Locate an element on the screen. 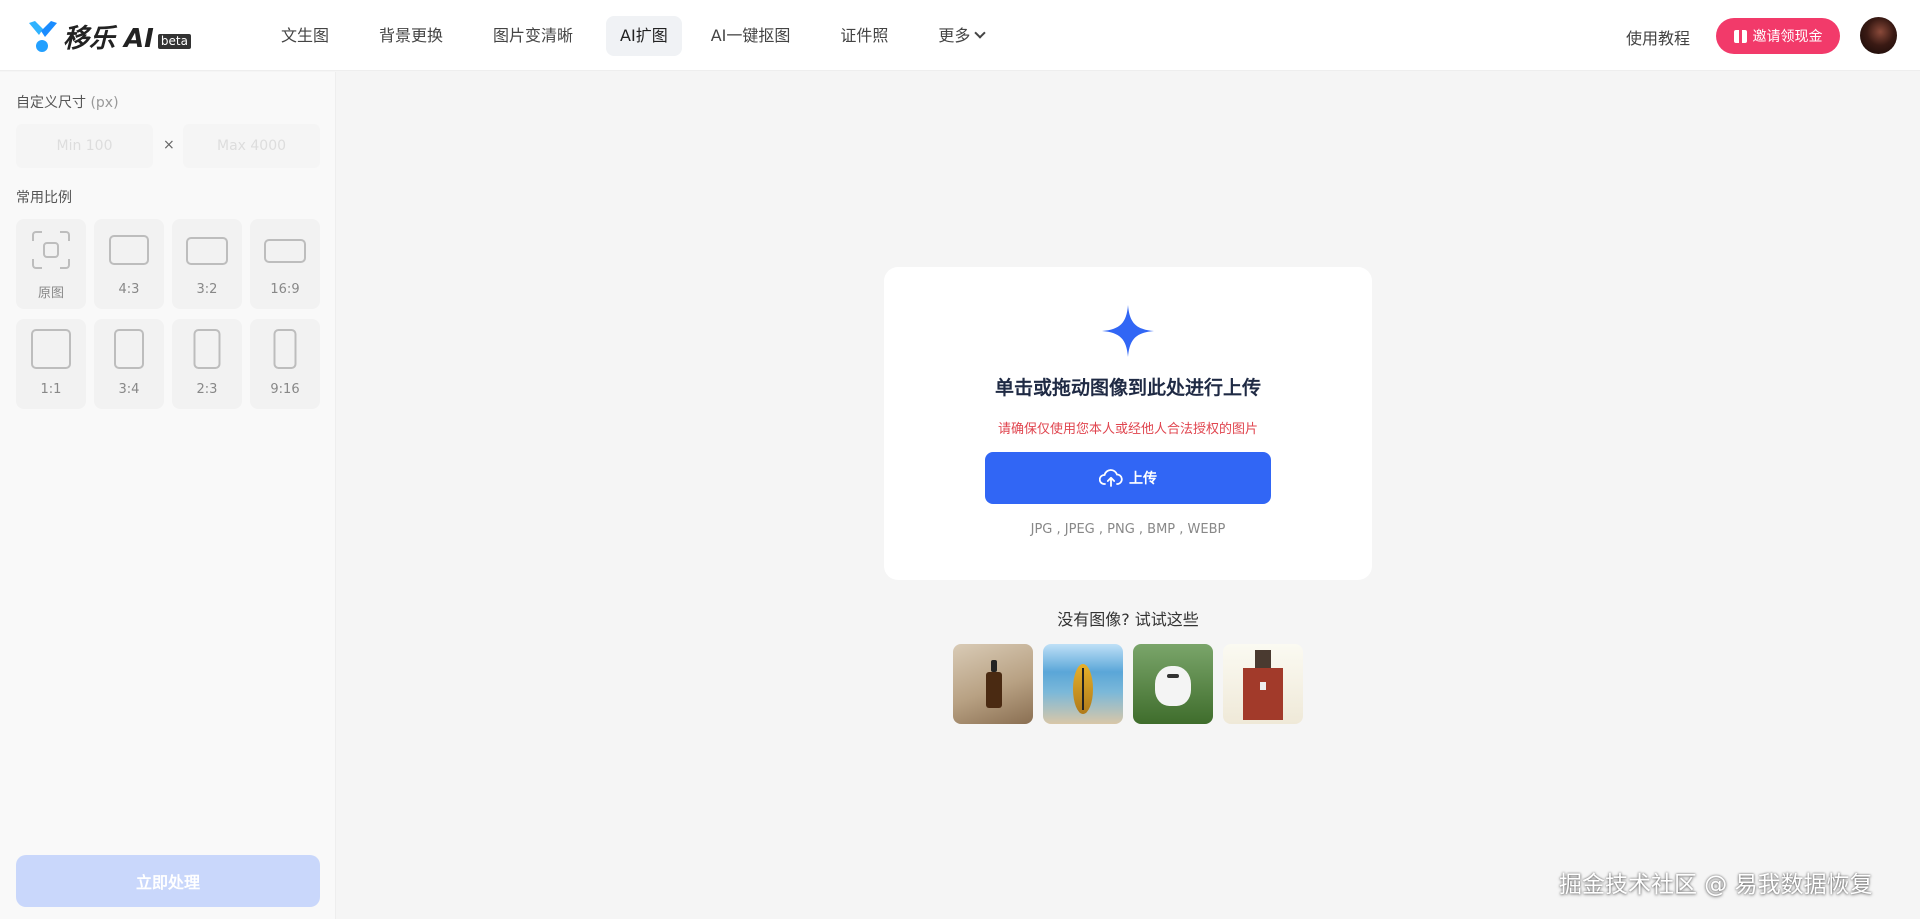 The image size is (1920, 919). watermark: 掘金技术社区 @ 易我数据恢复 is located at coordinates (1716, 885).